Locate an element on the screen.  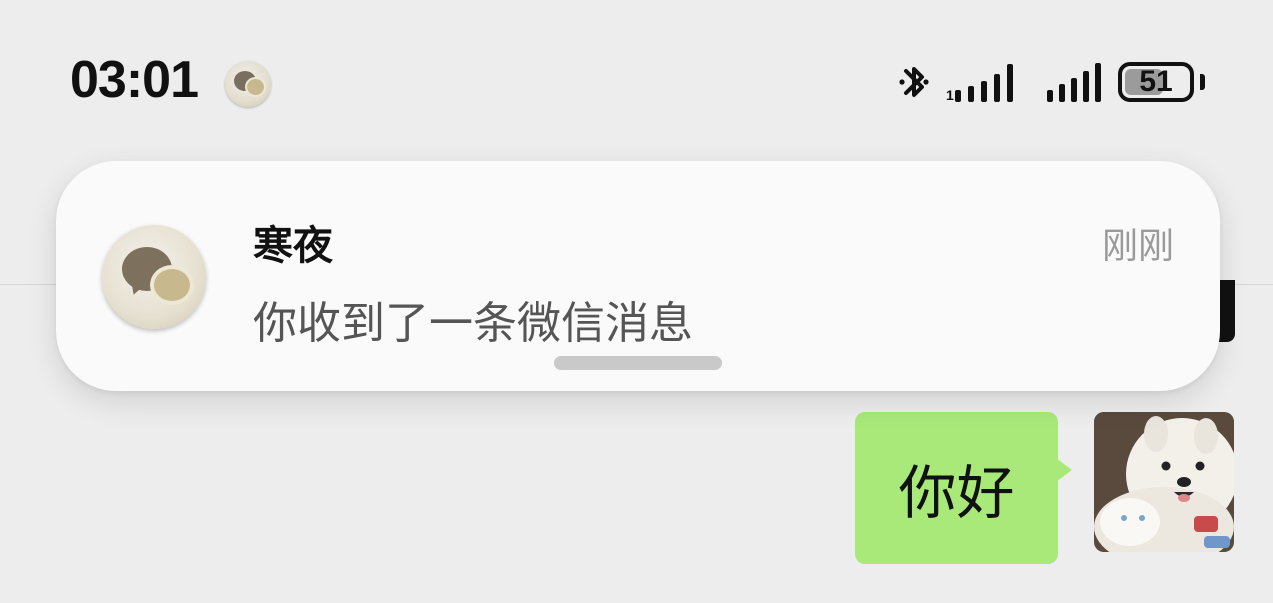
notification-sender: 寒夜 is located at coordinates (293, 246).